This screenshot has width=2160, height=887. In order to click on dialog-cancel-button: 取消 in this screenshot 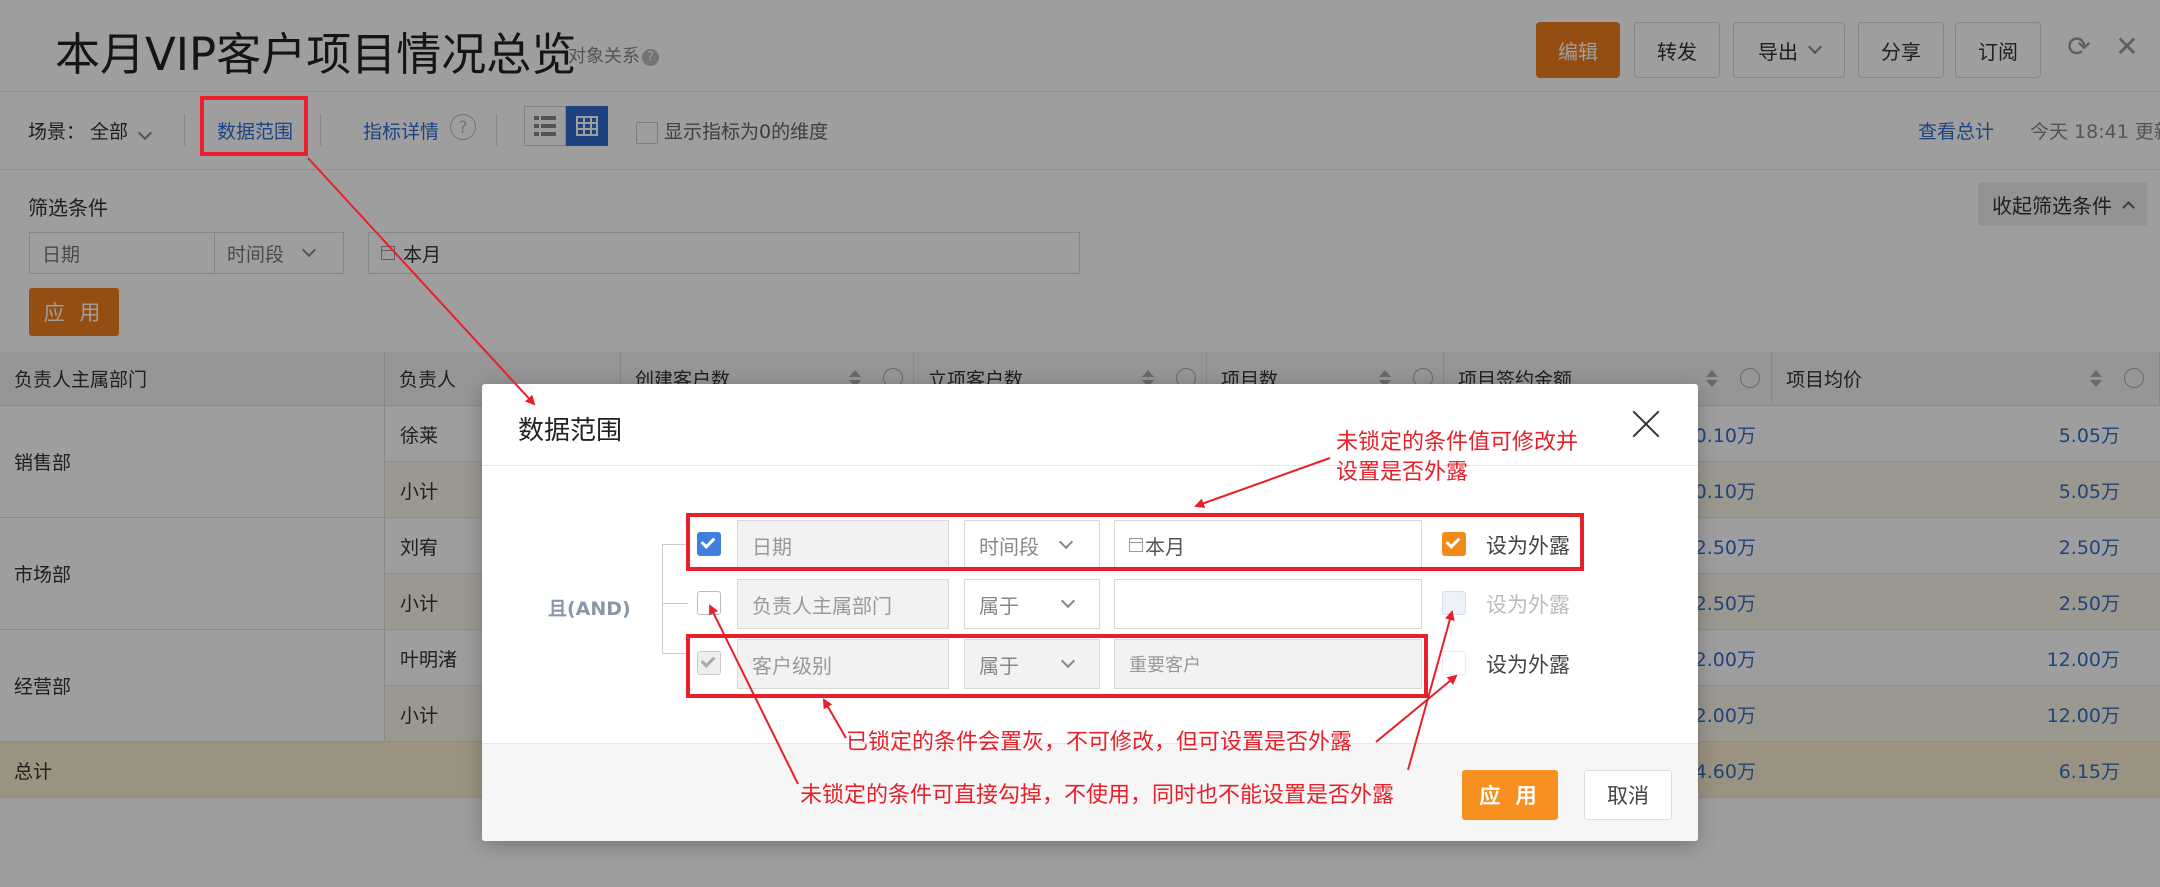, I will do `click(1628, 795)`.